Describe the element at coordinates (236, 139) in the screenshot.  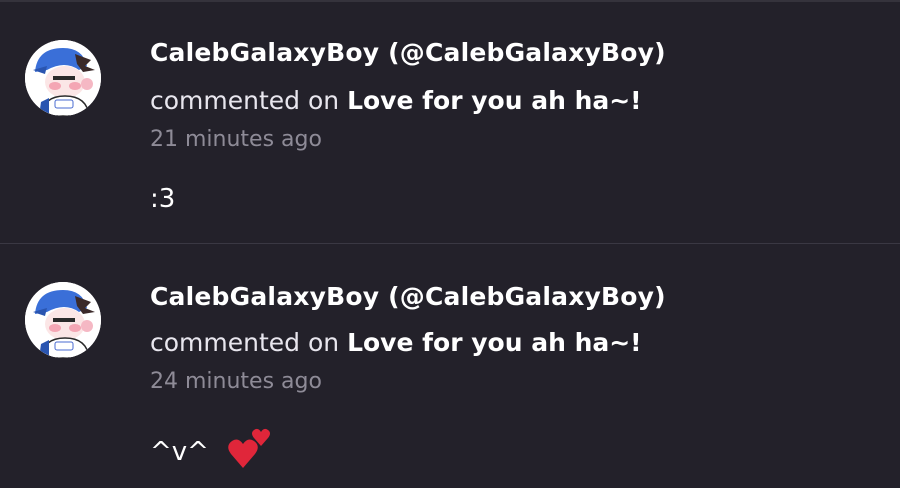
I see `comment-timestamp: 21 minutes ago` at that location.